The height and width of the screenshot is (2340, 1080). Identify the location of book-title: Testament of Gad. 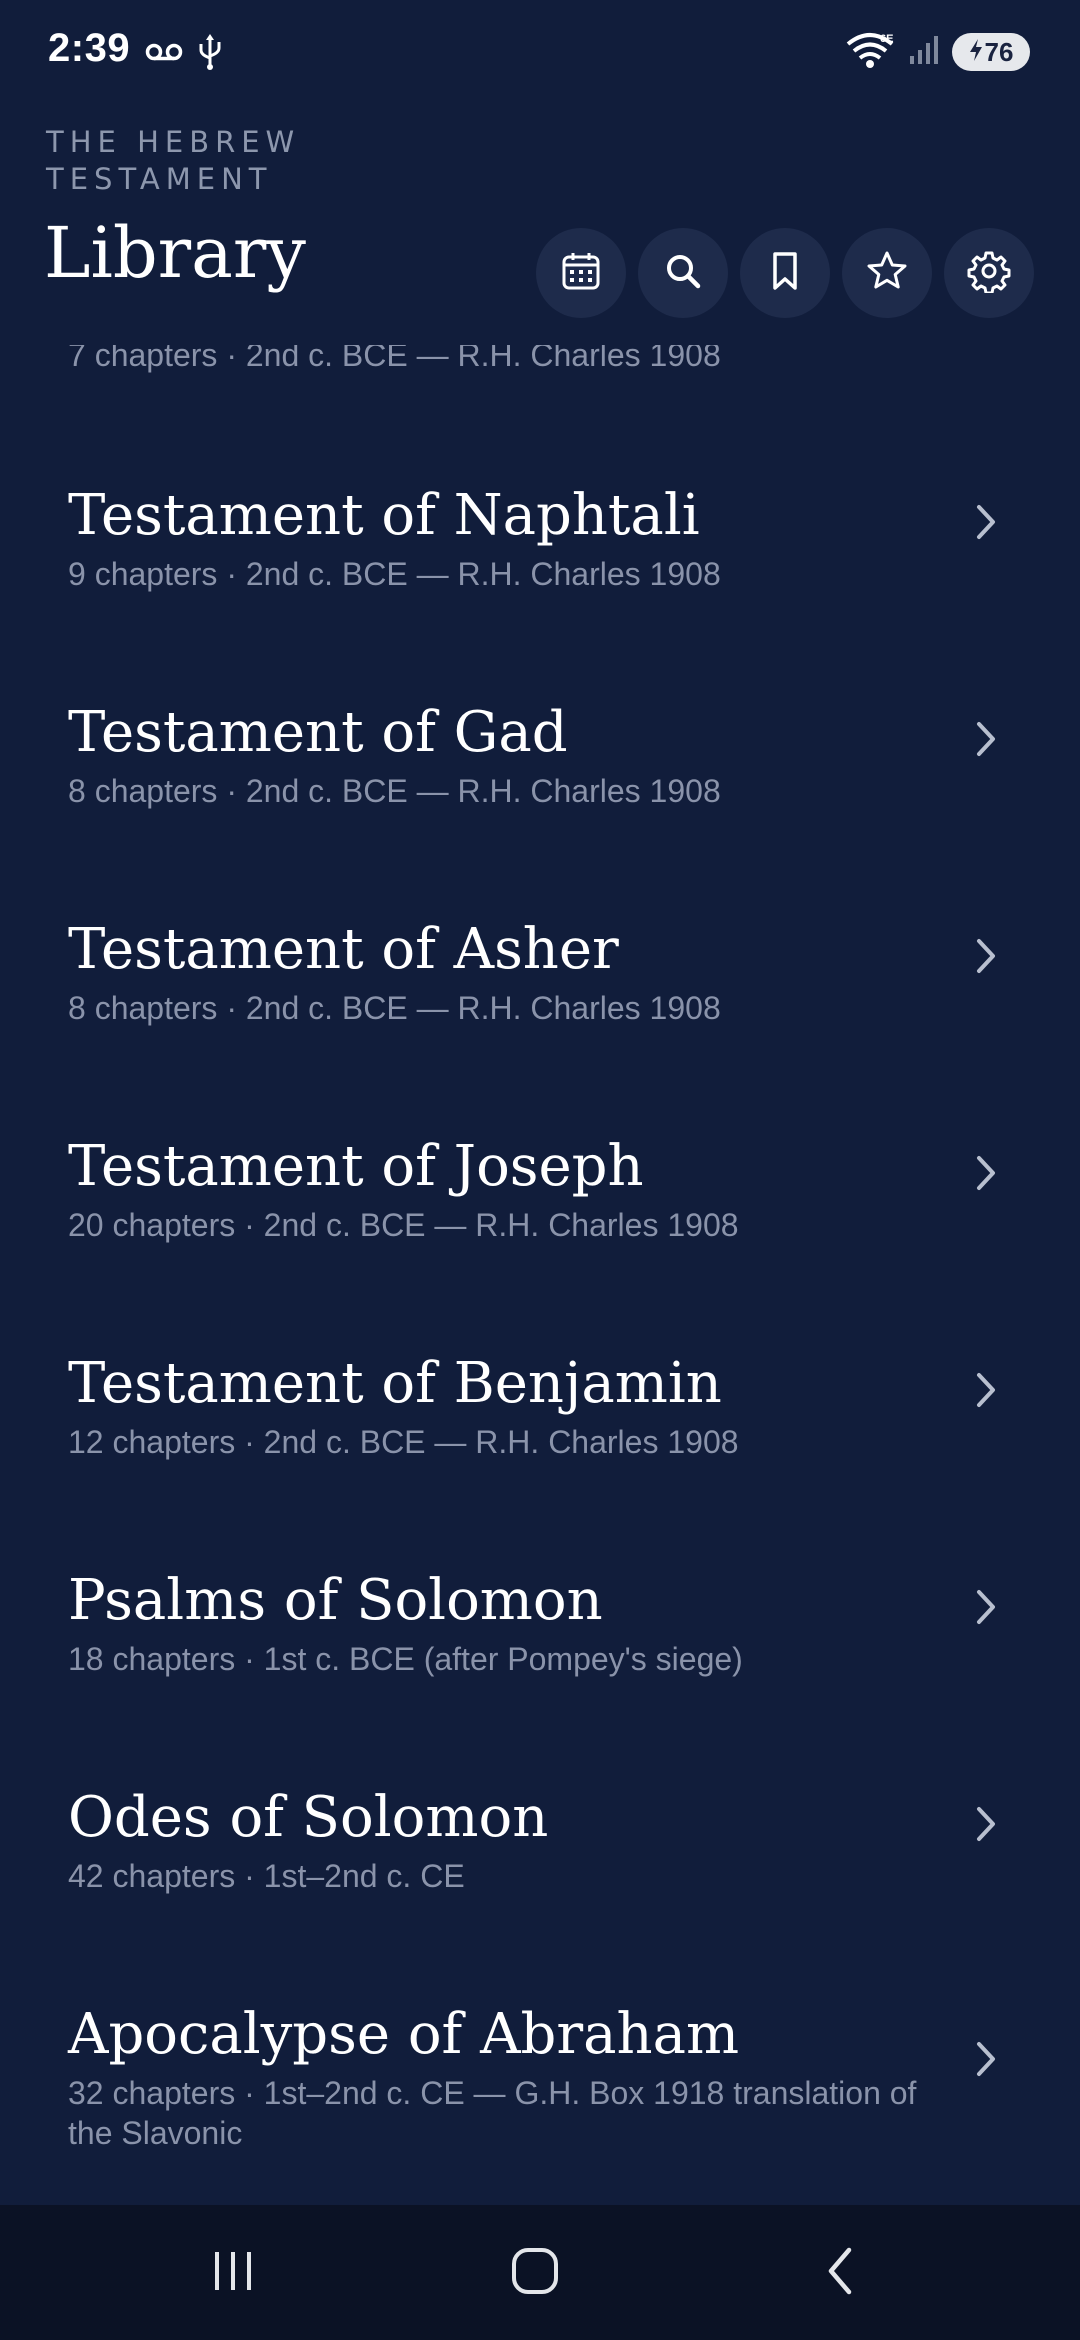
(318, 732).